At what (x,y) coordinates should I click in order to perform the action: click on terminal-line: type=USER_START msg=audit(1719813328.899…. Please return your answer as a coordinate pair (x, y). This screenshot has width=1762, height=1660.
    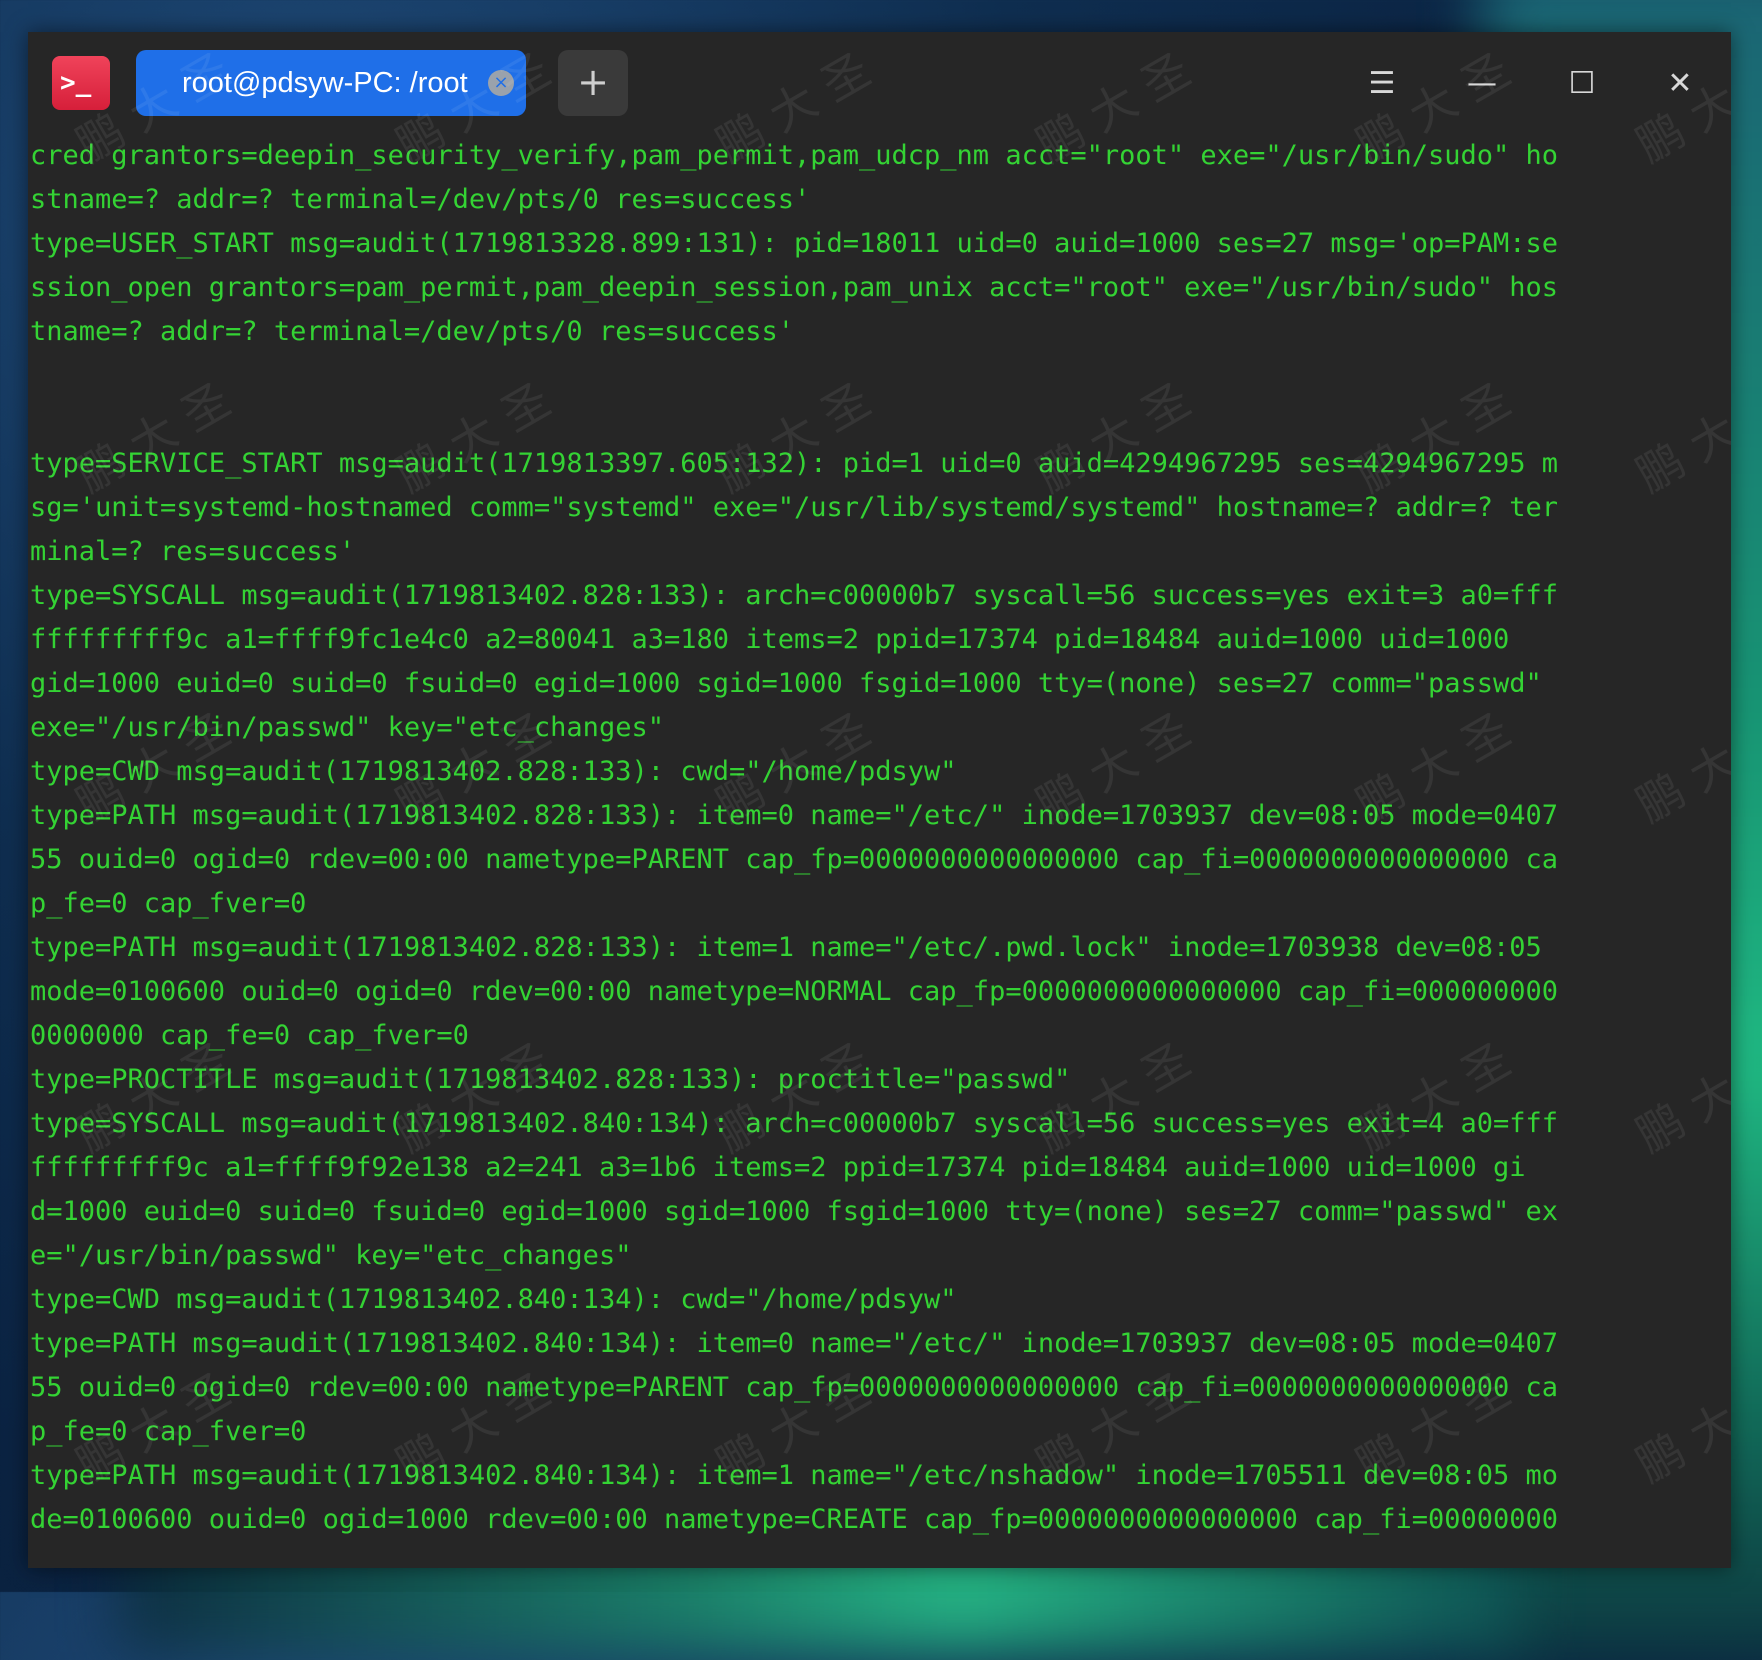
    Looking at the image, I should click on (794, 243).